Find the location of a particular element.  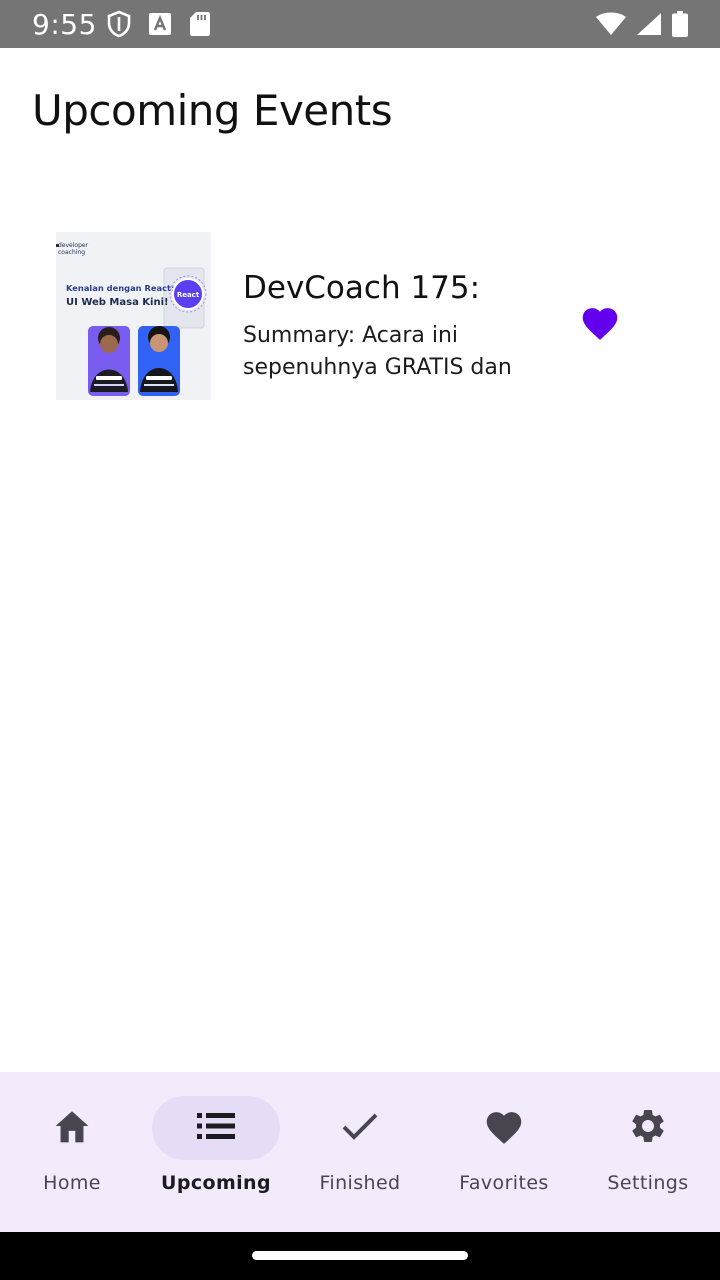

nav-indicator-active is located at coordinates (216, 1128).